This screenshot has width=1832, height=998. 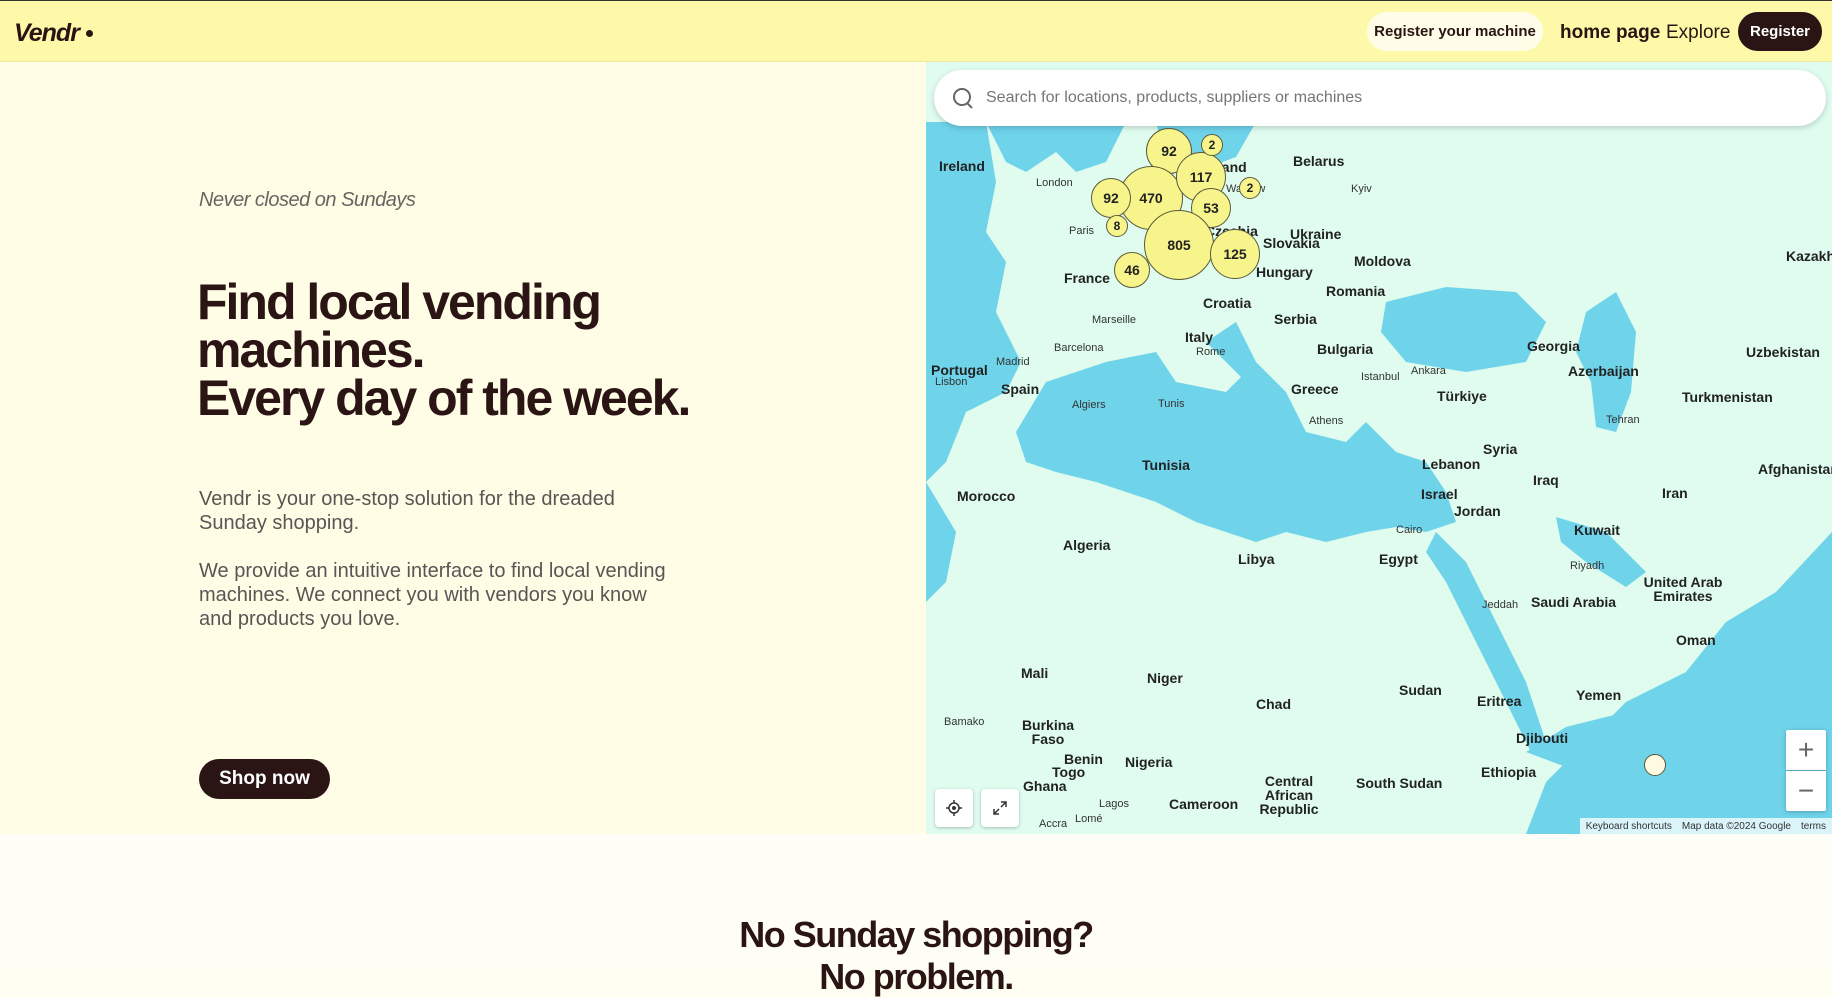 I want to click on map-city-algiers: Algiers, so click(x=1089, y=405).